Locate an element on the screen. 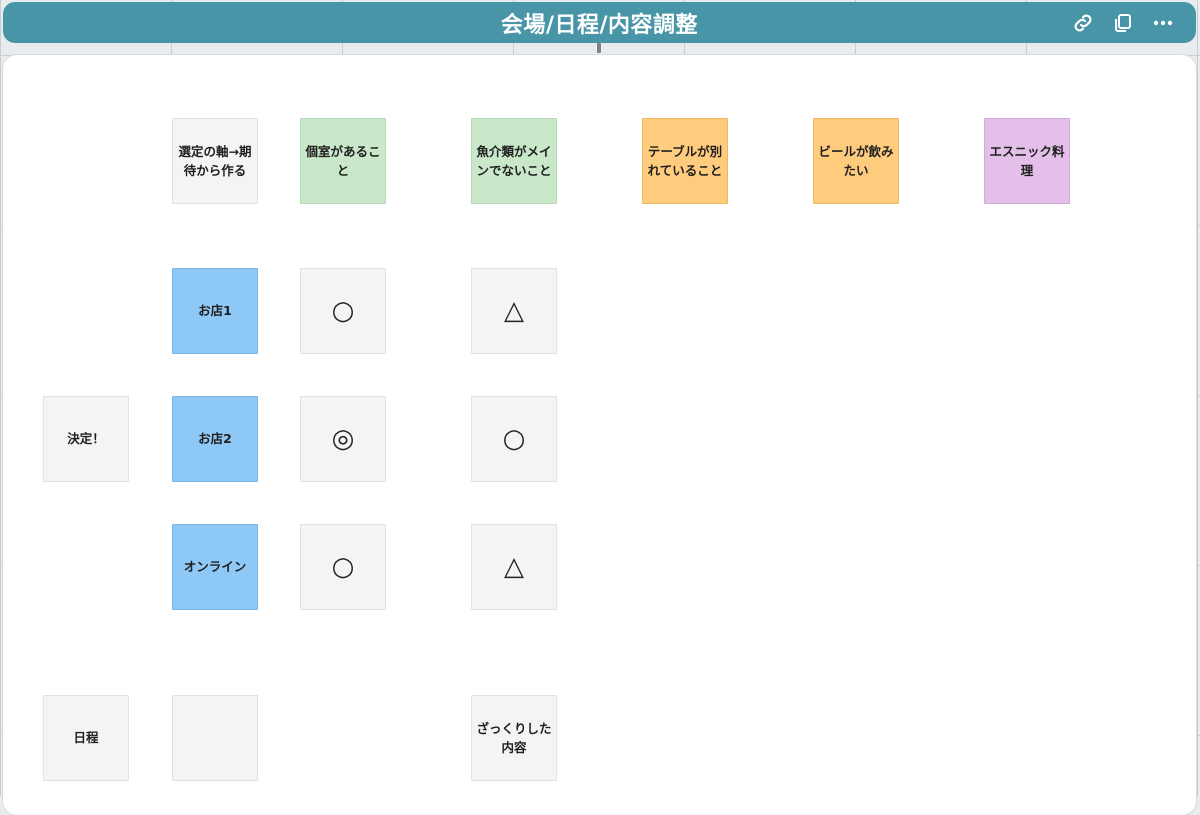  sticky-mark-shop1-private-room: ○ is located at coordinates (343, 311).